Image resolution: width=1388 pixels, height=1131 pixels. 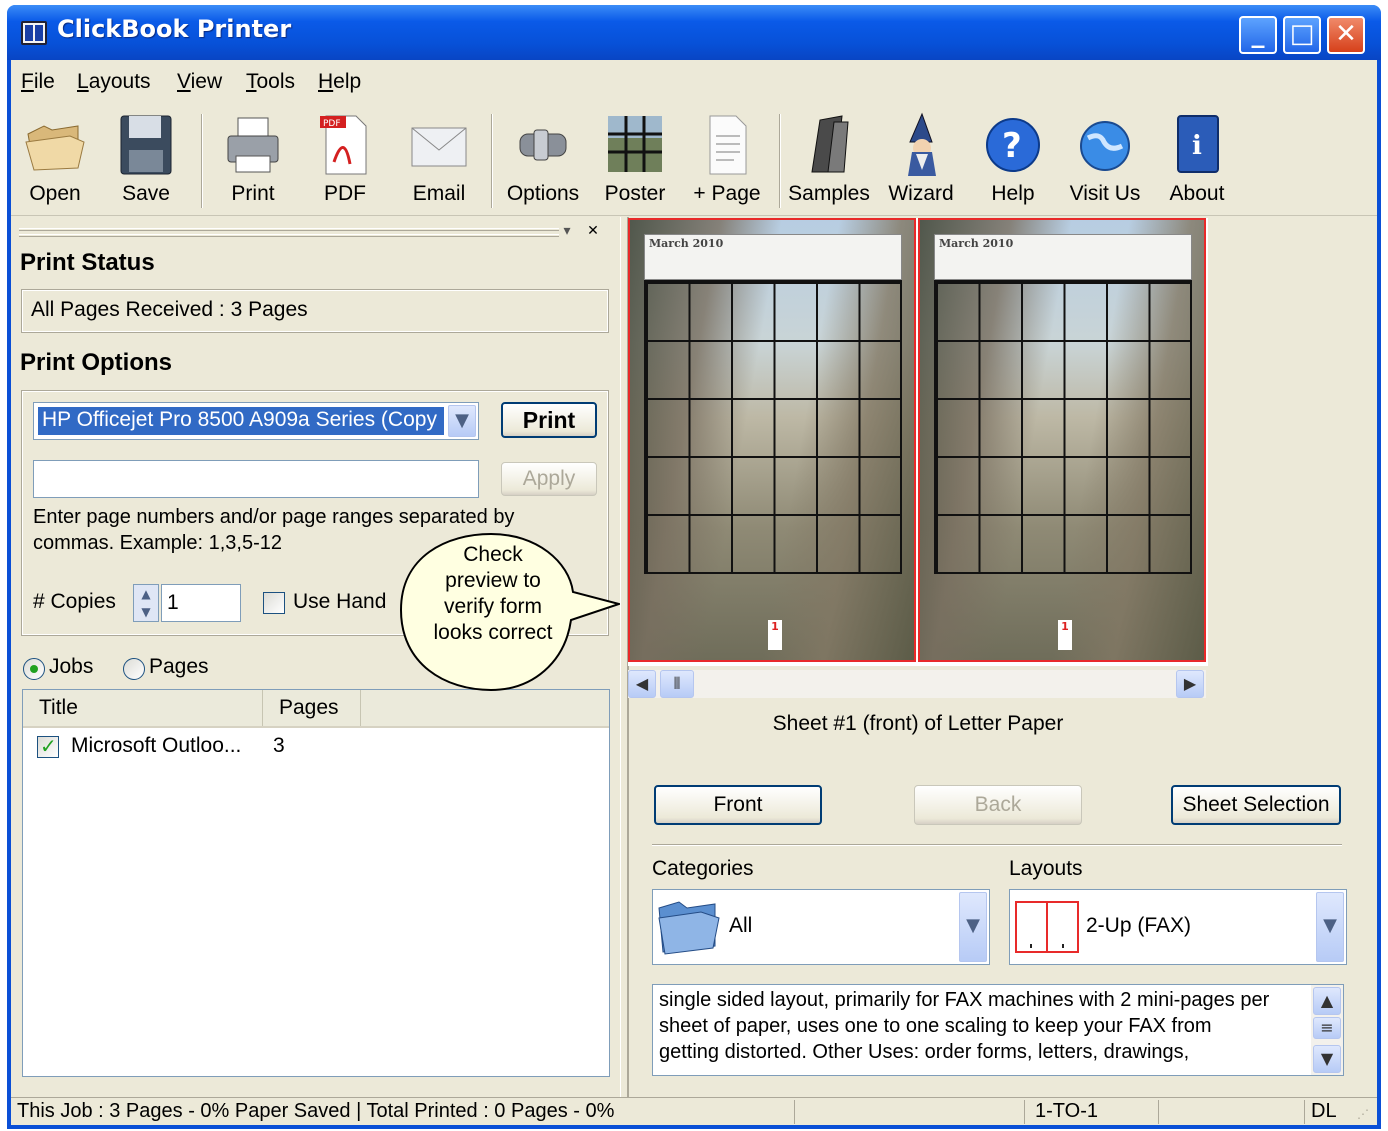 What do you see at coordinates (821, 927) in the screenshot?
I see `categories-select: All ▼` at bounding box center [821, 927].